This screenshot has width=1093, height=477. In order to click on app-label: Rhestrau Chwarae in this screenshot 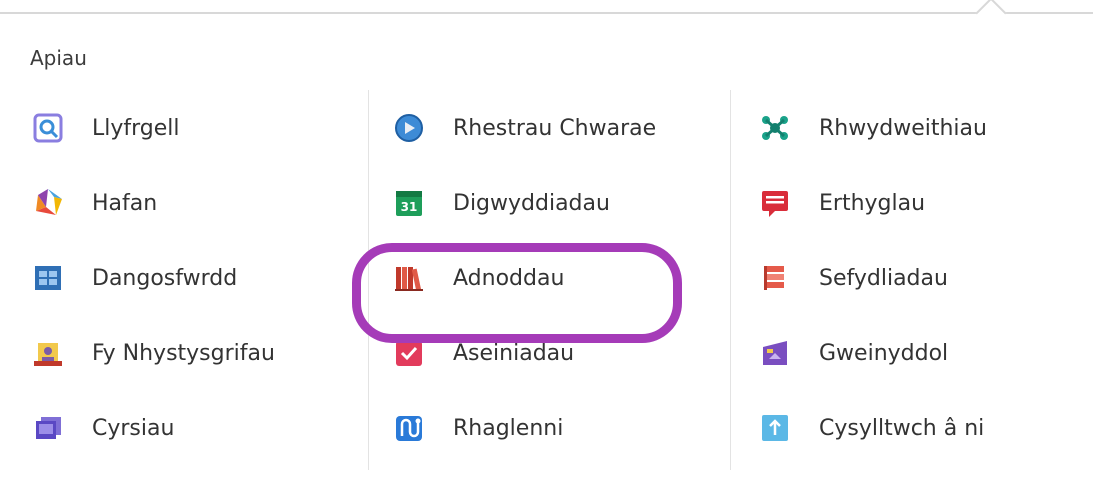, I will do `click(555, 128)`.